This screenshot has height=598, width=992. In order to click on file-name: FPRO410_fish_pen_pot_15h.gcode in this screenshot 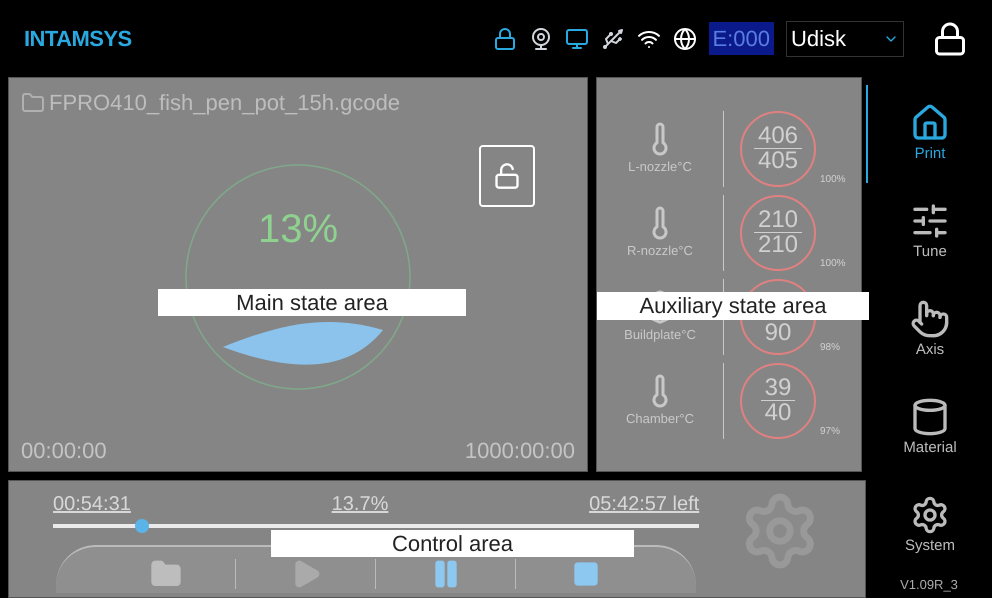, I will do `click(224, 103)`.